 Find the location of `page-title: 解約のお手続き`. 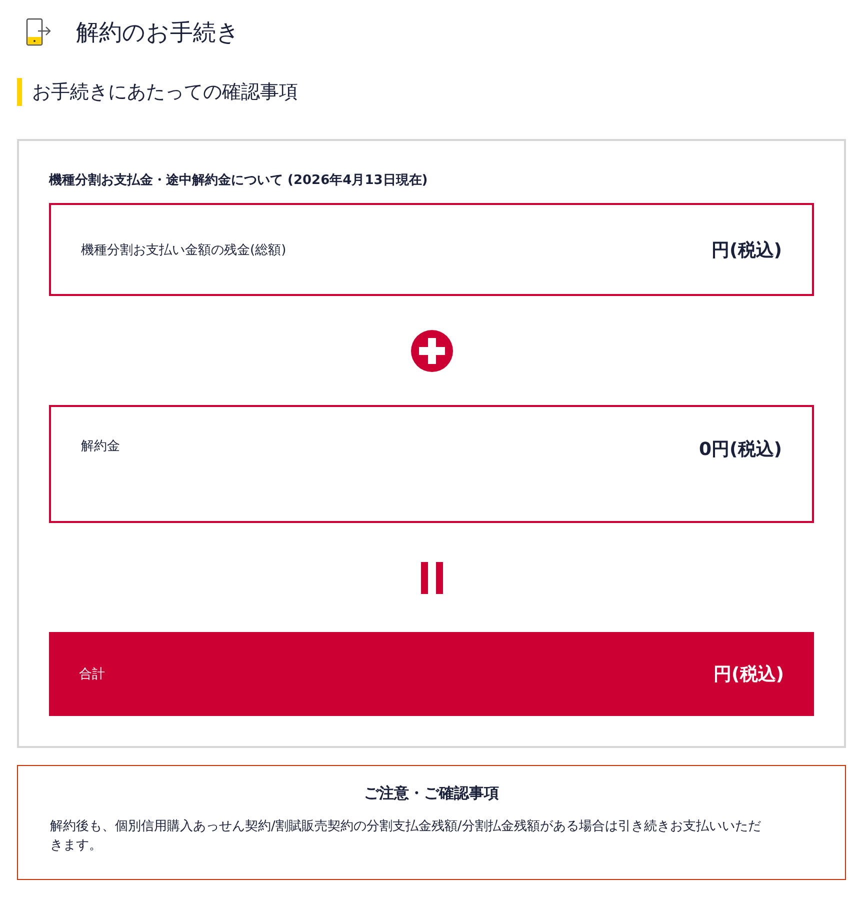

page-title: 解約のお手続き is located at coordinates (158, 33).